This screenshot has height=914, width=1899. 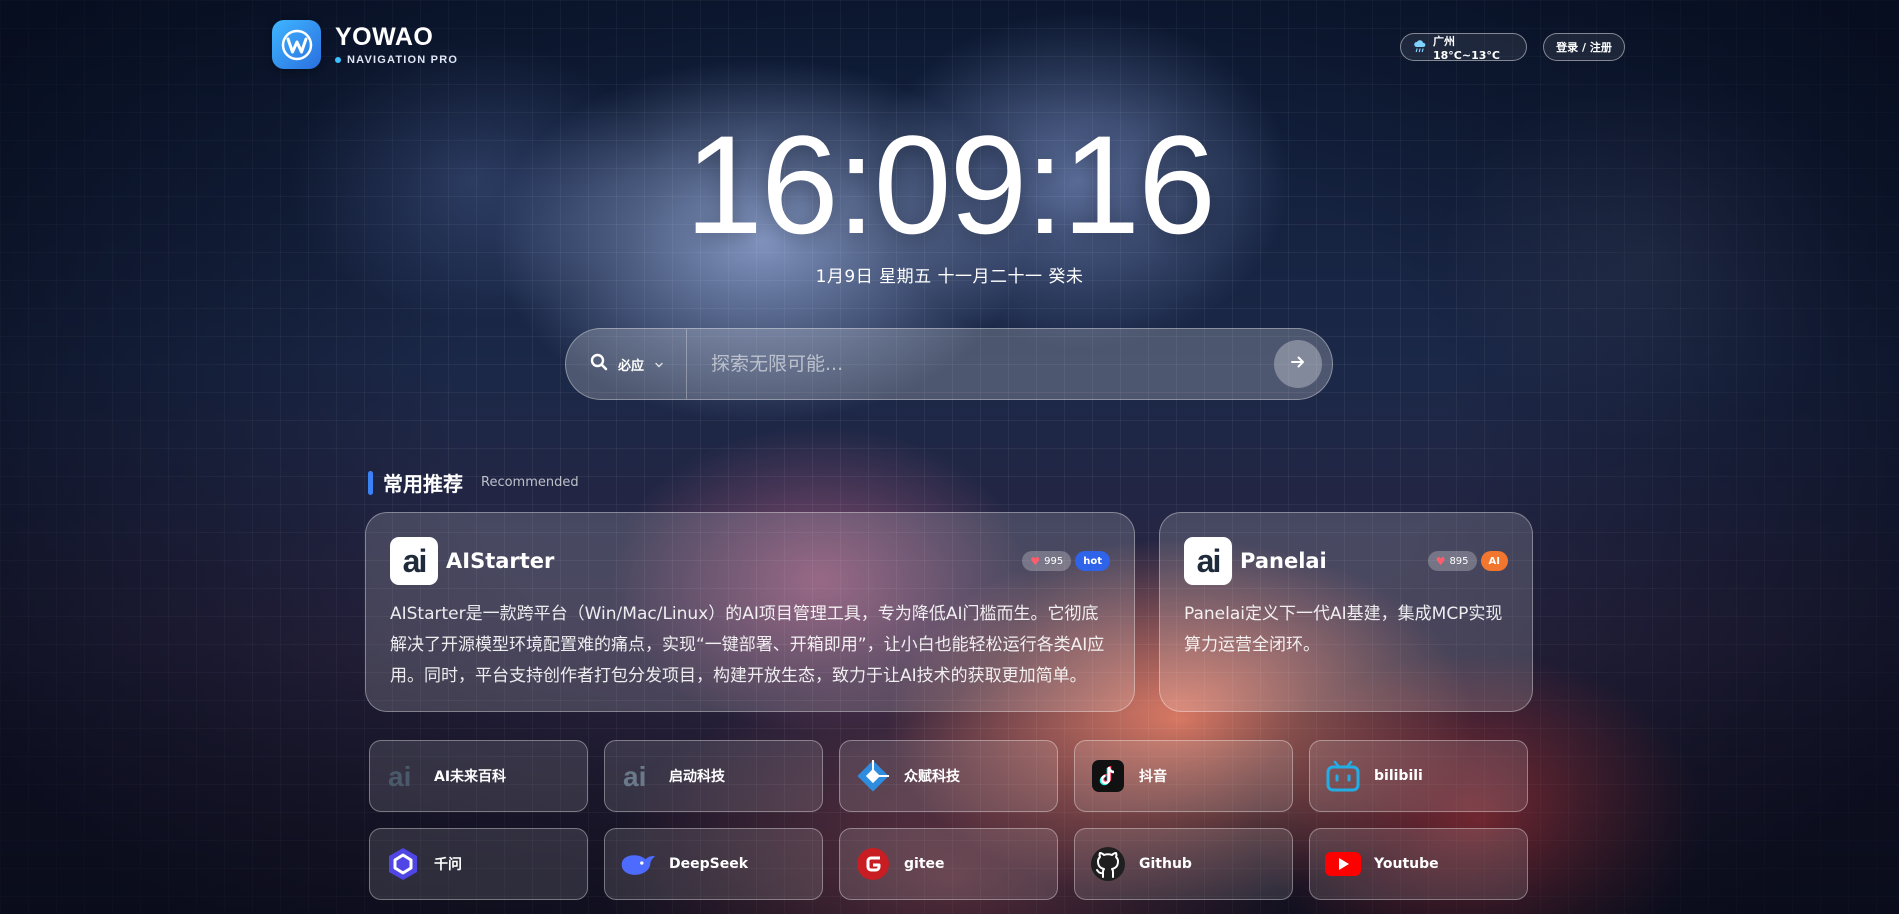 I want to click on site-label: DeepSeek, so click(x=709, y=864).